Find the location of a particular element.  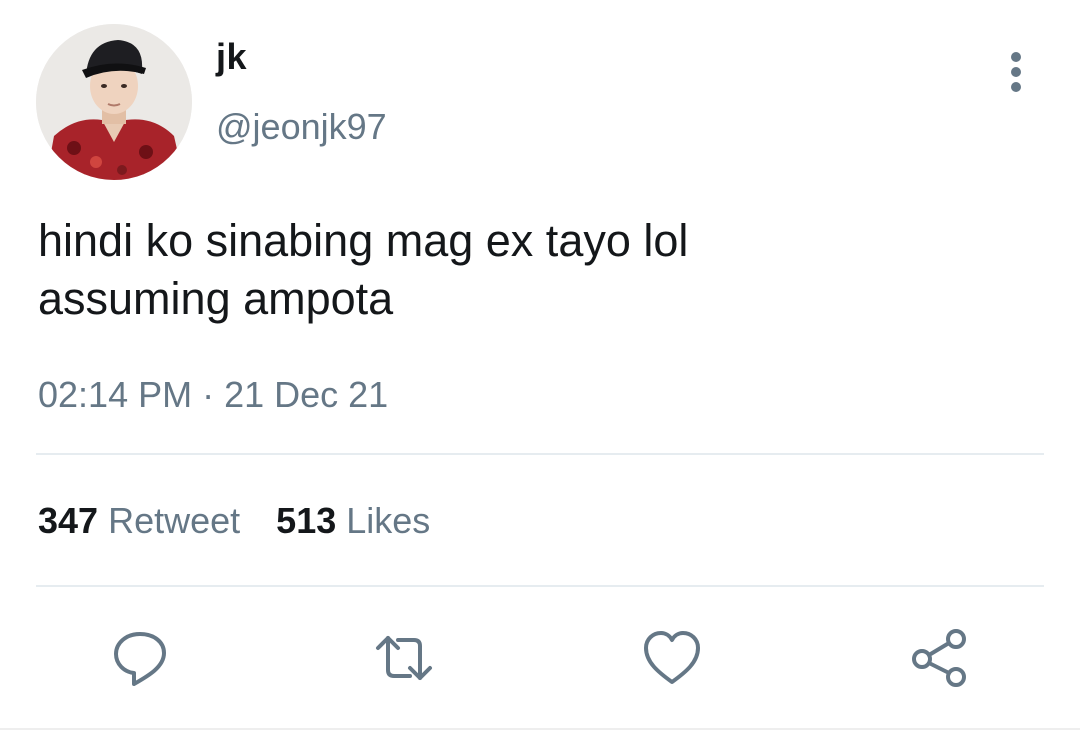

more-options-icon is located at coordinates (1016, 75).